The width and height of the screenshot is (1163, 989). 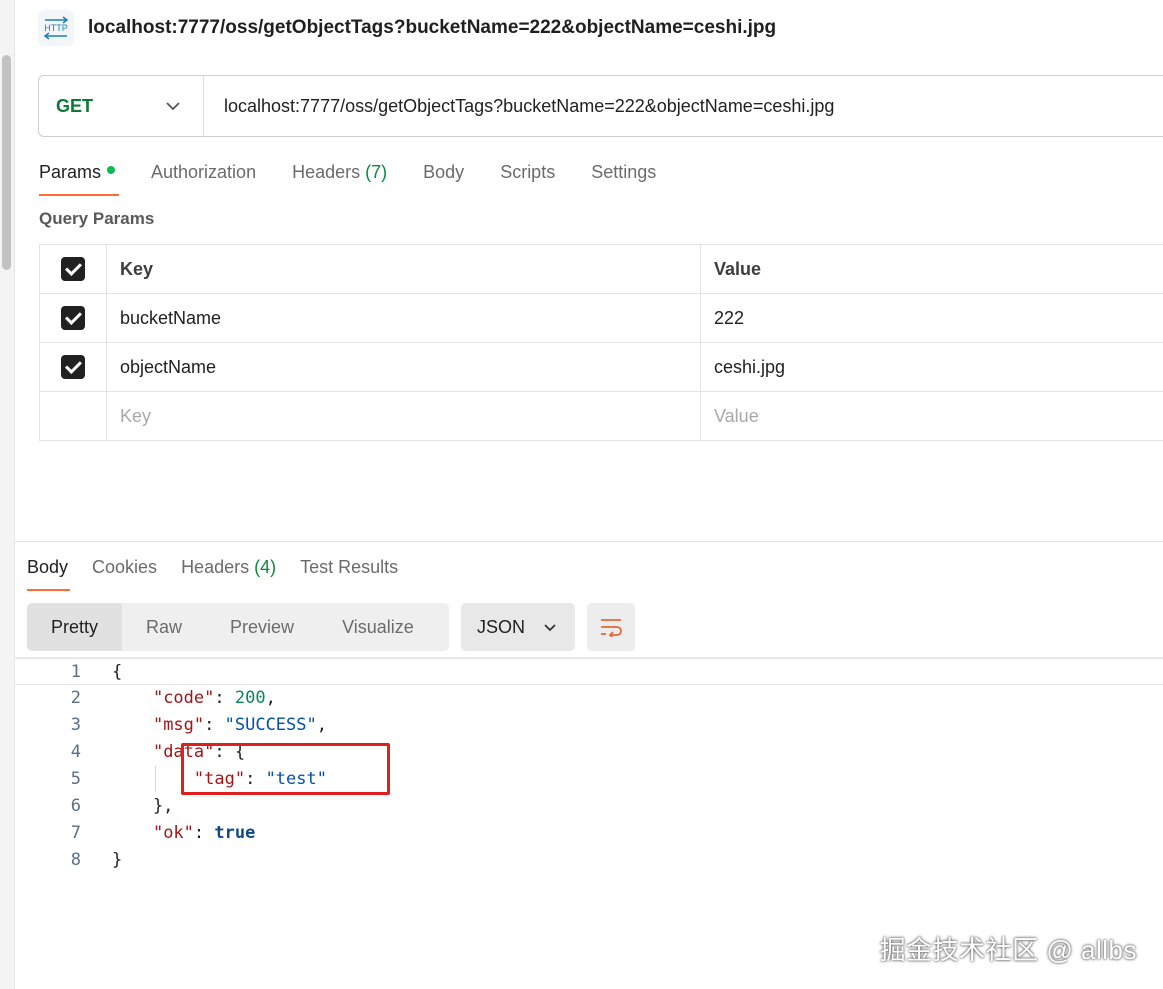 I want to click on code-line: 2 "code": 200,, so click(x=589, y=698).